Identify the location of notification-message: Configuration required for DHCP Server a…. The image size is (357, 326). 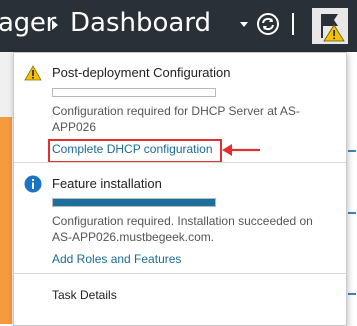
(176, 119).